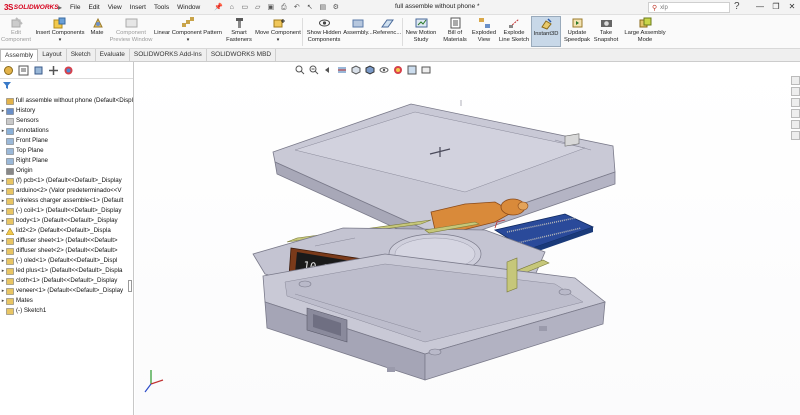  I want to click on new-document-icon: ▭, so click(244, 7).